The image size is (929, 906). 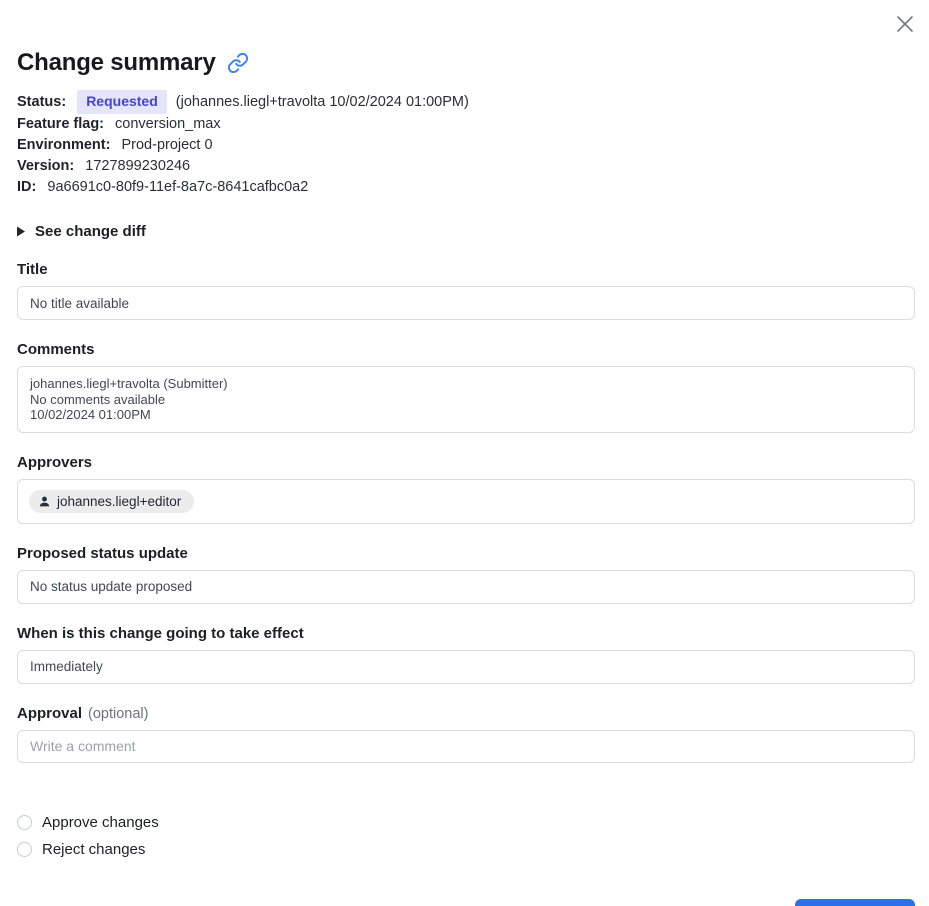 I want to click on see-change-diff-toggle: See change diff, so click(x=81, y=231).